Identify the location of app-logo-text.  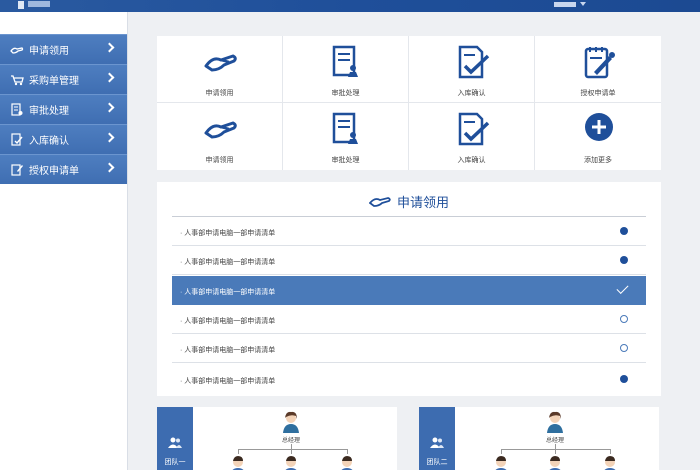
(39, 4).